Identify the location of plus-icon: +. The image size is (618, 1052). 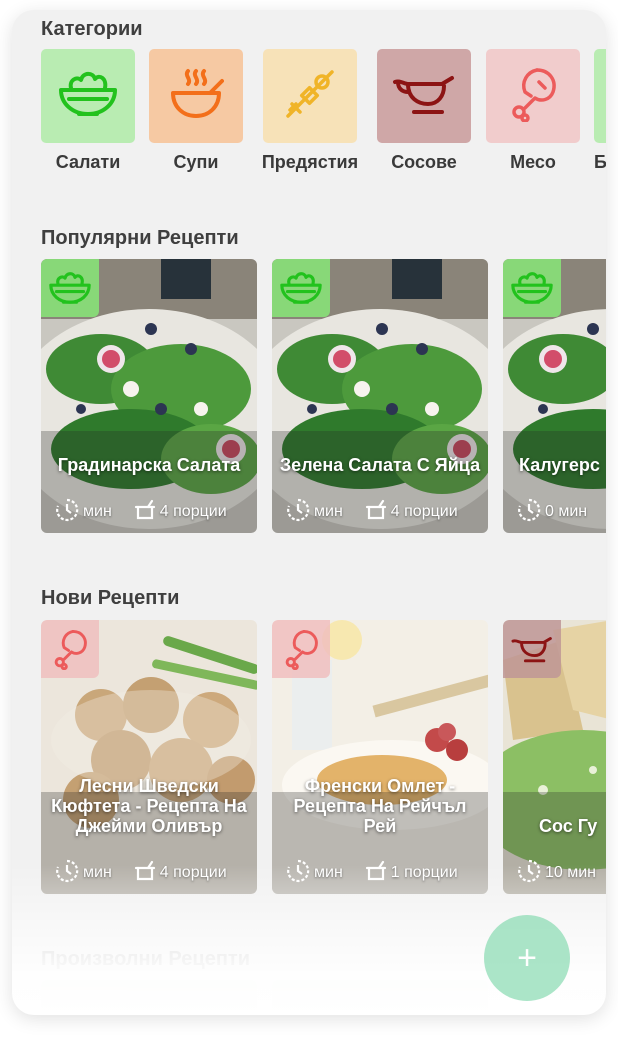
(527, 958).